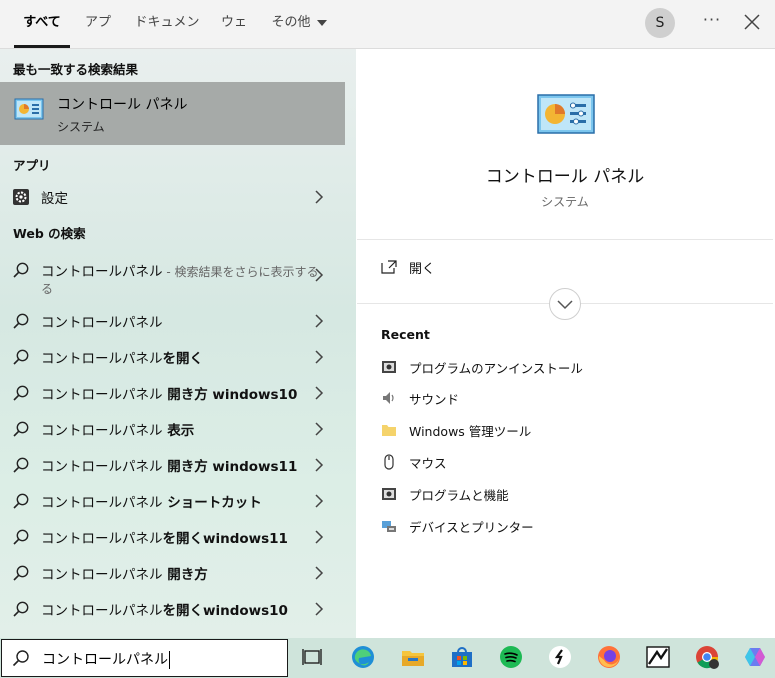 The width and height of the screenshot is (775, 678). I want to click on detail-title: コントロール パネル, so click(565, 177).